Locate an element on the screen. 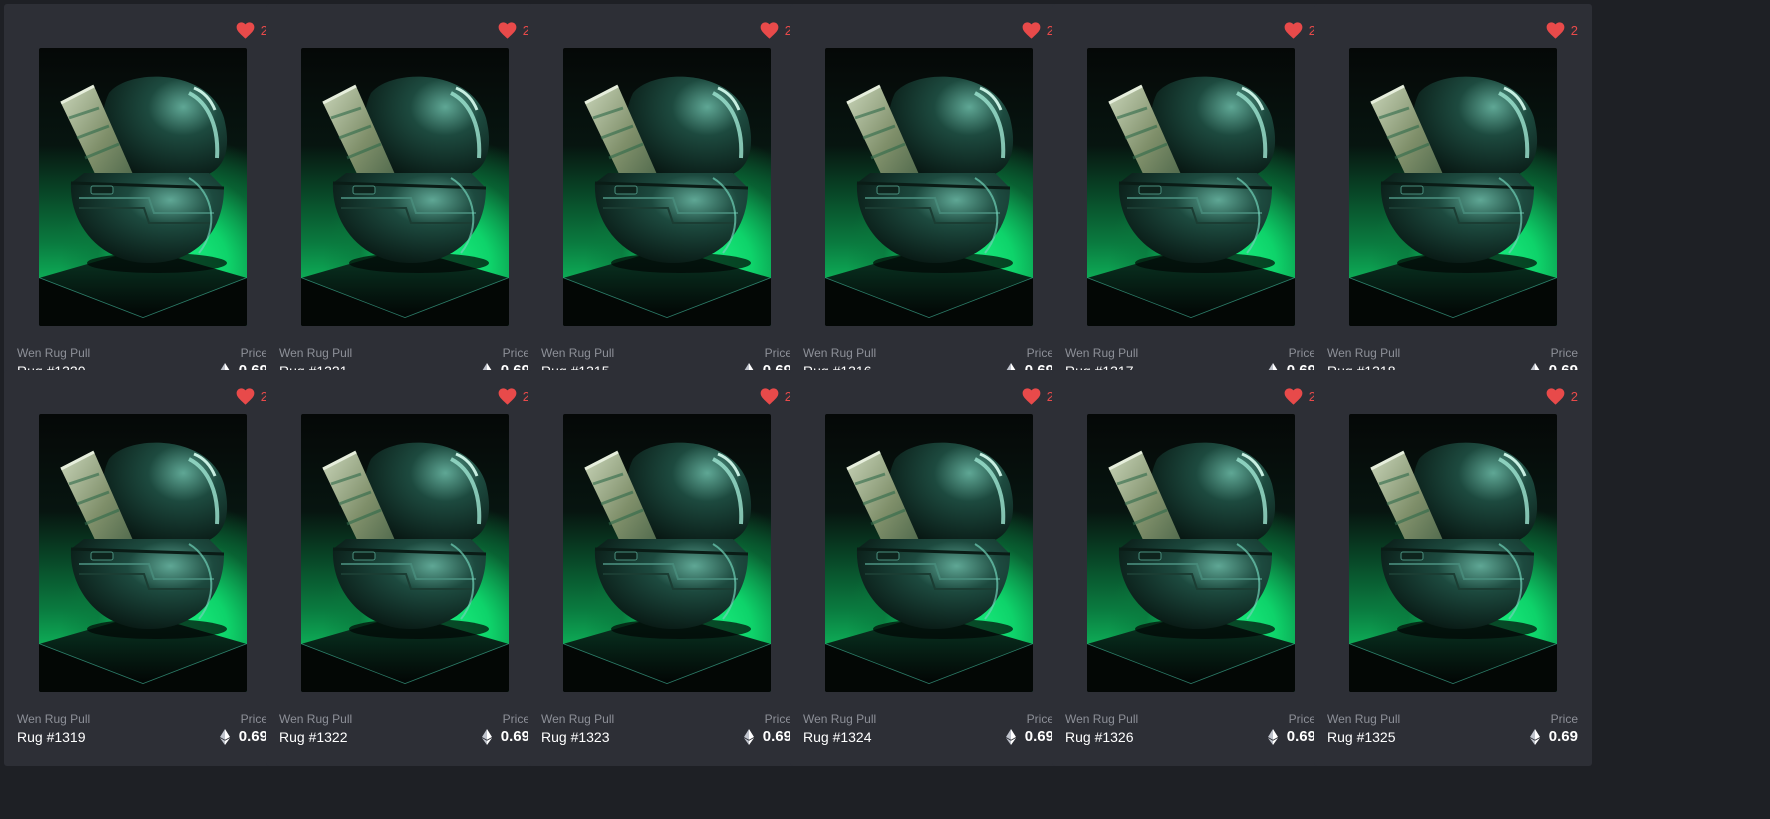 This screenshot has width=1770, height=819. nft-name: Rug #1319 is located at coordinates (51, 737).